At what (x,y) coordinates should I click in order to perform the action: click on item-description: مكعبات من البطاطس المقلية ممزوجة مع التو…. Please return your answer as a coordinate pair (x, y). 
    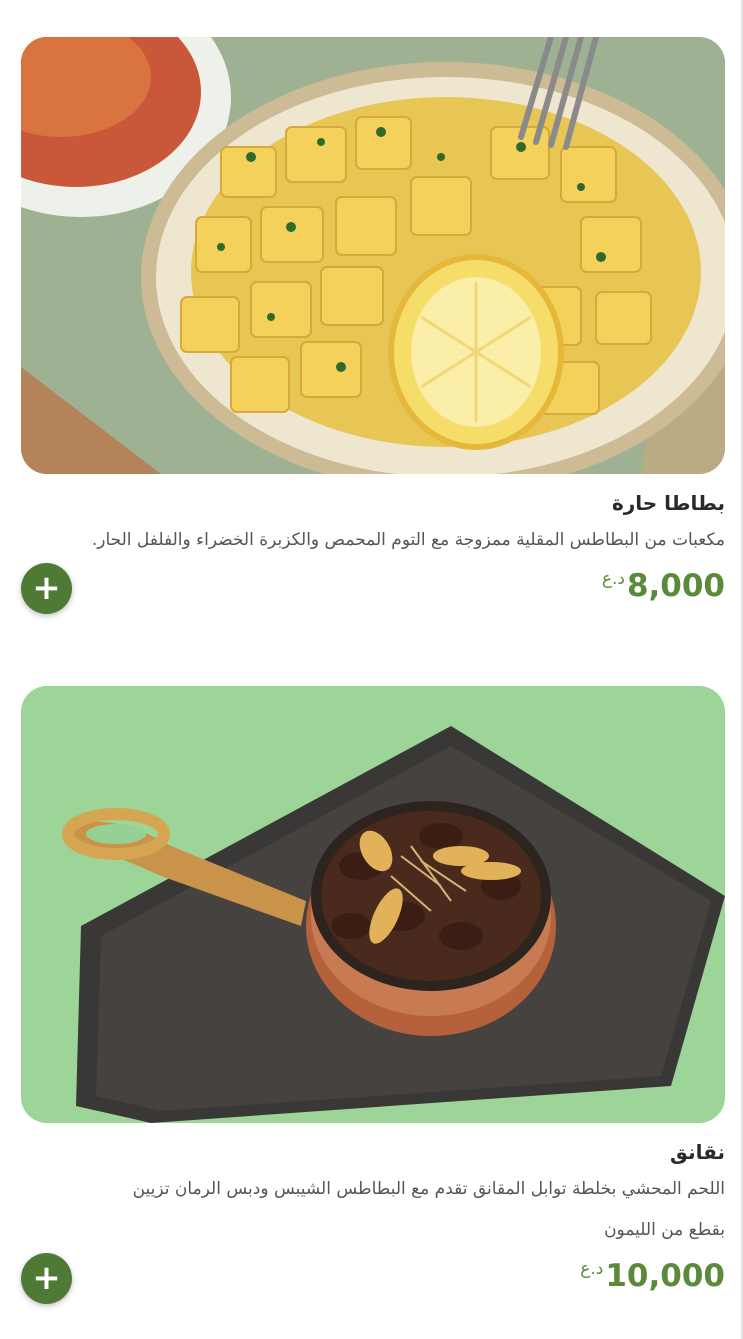
    Looking at the image, I should click on (408, 540).